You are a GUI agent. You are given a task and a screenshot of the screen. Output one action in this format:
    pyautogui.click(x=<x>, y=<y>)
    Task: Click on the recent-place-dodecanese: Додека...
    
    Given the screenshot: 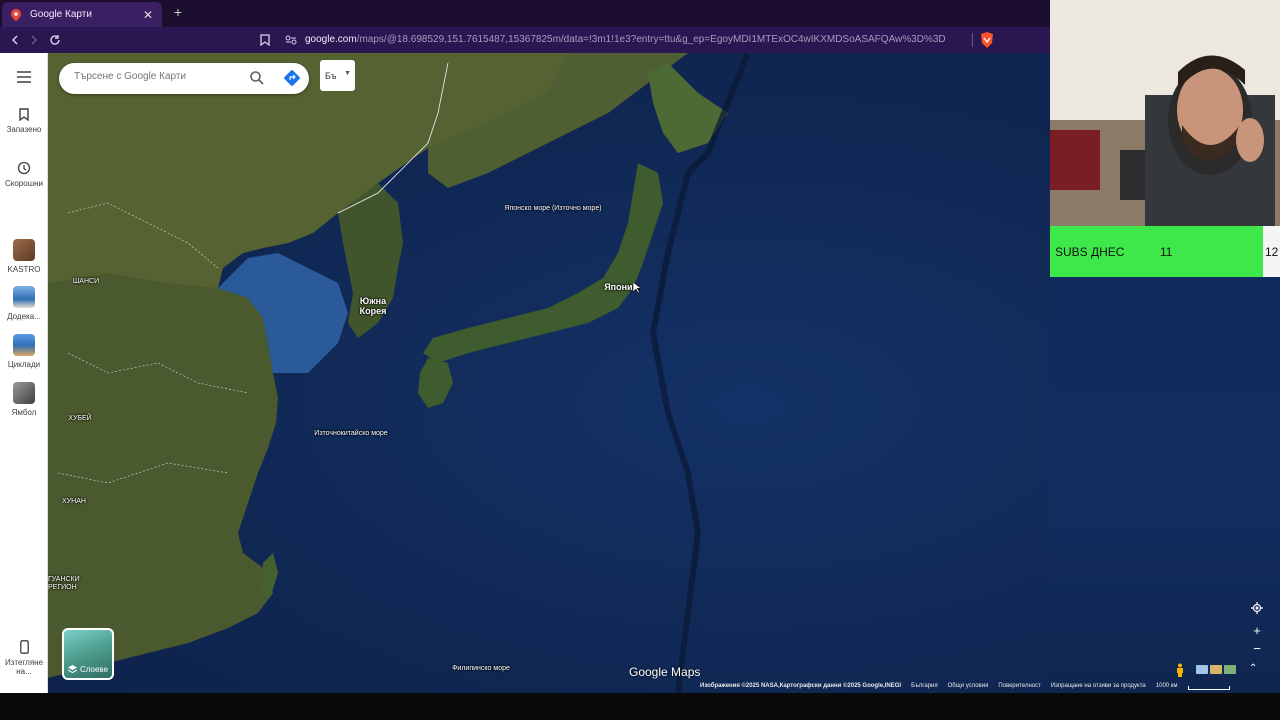 What is the action you would take?
    pyautogui.click(x=24, y=303)
    